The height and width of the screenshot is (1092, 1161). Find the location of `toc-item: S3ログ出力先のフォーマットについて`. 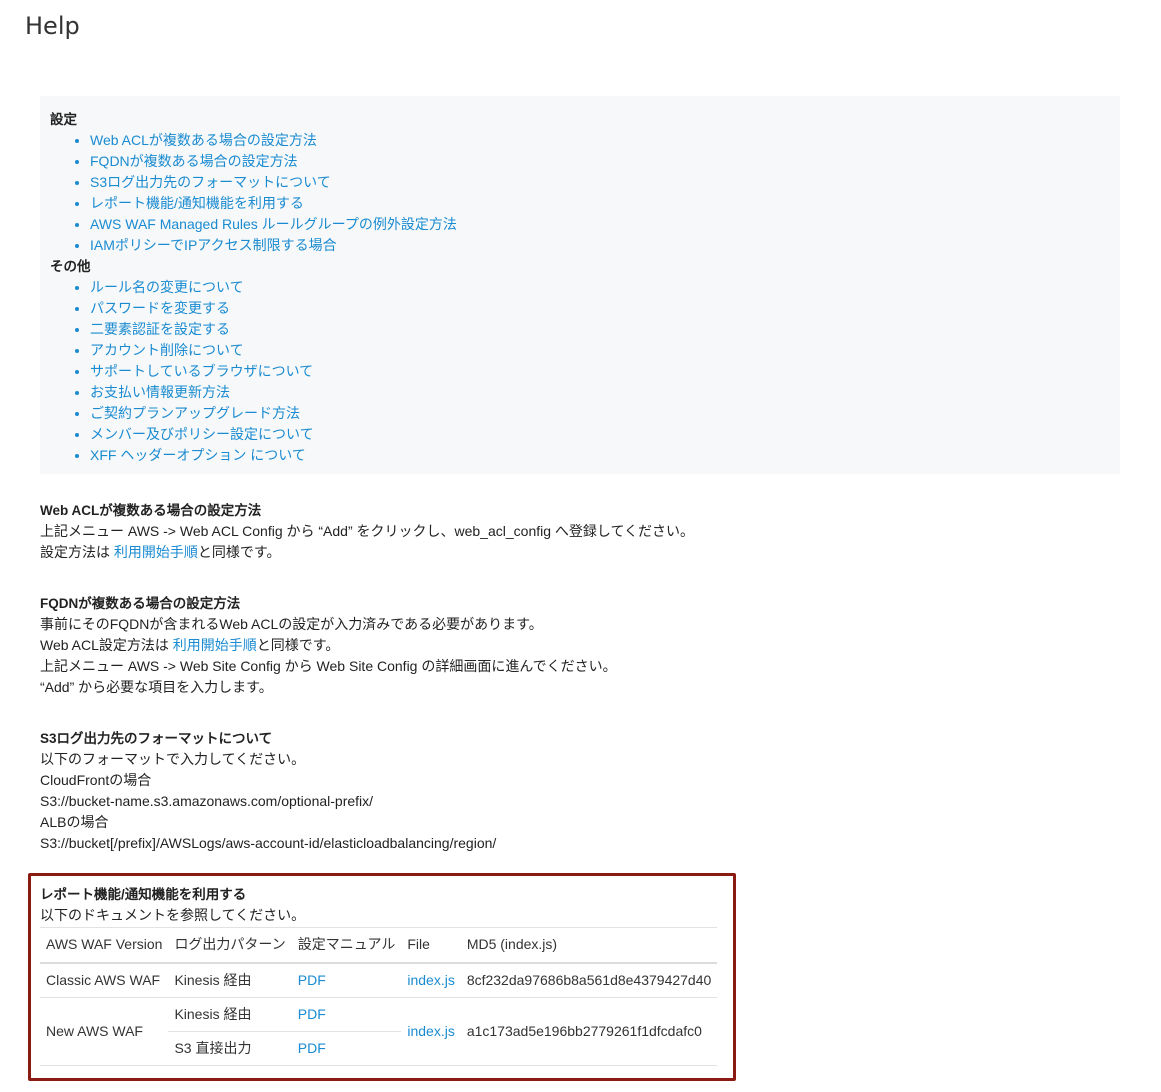

toc-item: S3ログ出力先のフォーマットについて is located at coordinates (600, 182).